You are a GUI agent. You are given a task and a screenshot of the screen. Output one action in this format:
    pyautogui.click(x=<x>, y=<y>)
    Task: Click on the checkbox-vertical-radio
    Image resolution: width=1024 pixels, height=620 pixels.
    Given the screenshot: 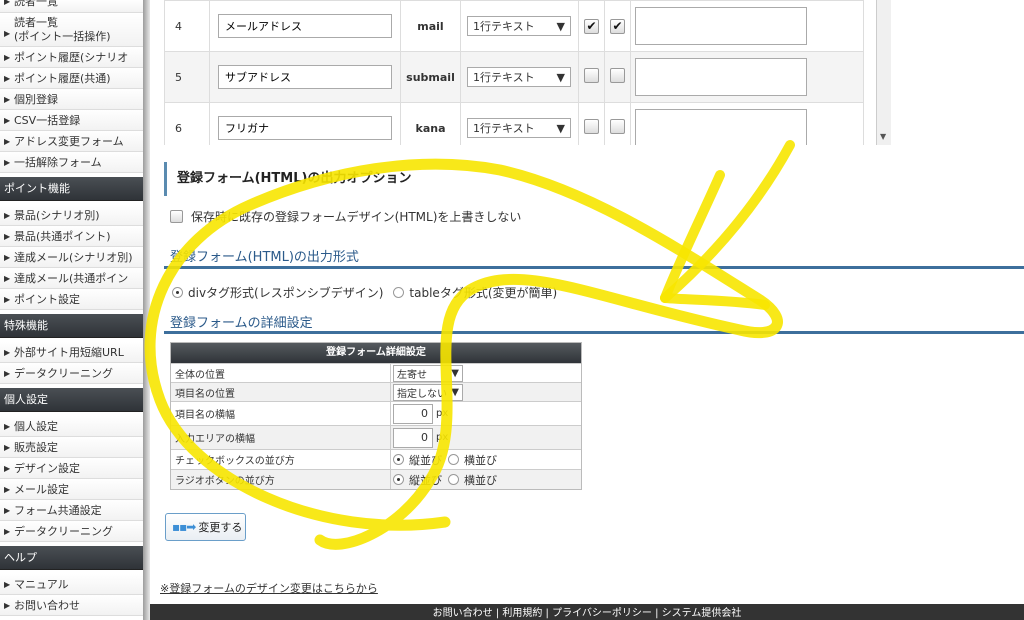 What is the action you would take?
    pyautogui.click(x=398, y=459)
    